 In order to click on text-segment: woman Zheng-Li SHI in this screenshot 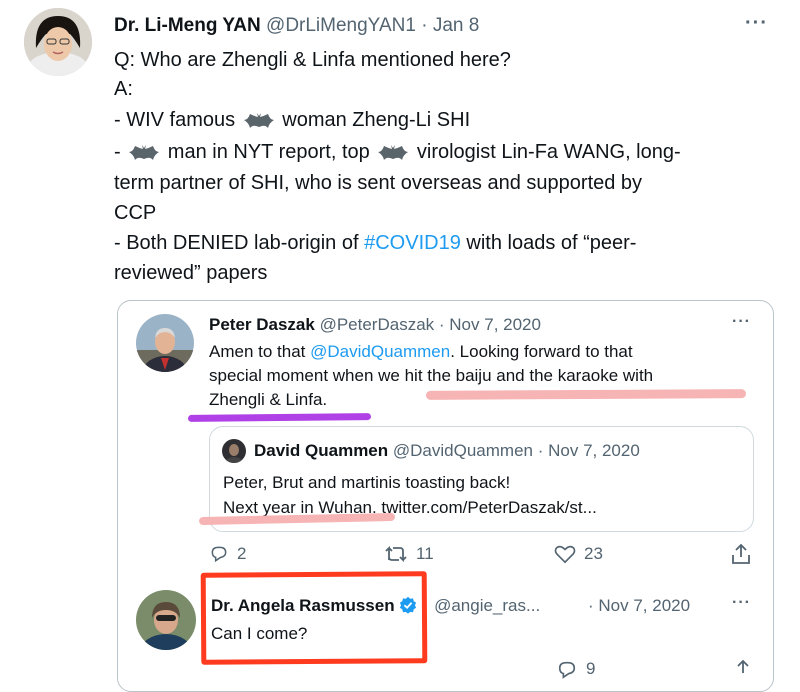, I will do `click(376, 120)`.